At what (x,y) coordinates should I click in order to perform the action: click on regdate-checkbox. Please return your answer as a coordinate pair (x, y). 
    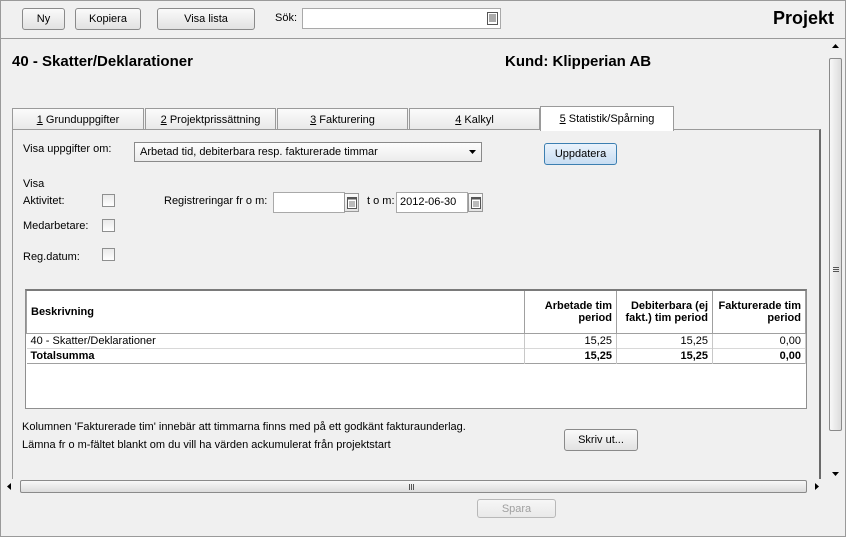
    Looking at the image, I should click on (108, 254).